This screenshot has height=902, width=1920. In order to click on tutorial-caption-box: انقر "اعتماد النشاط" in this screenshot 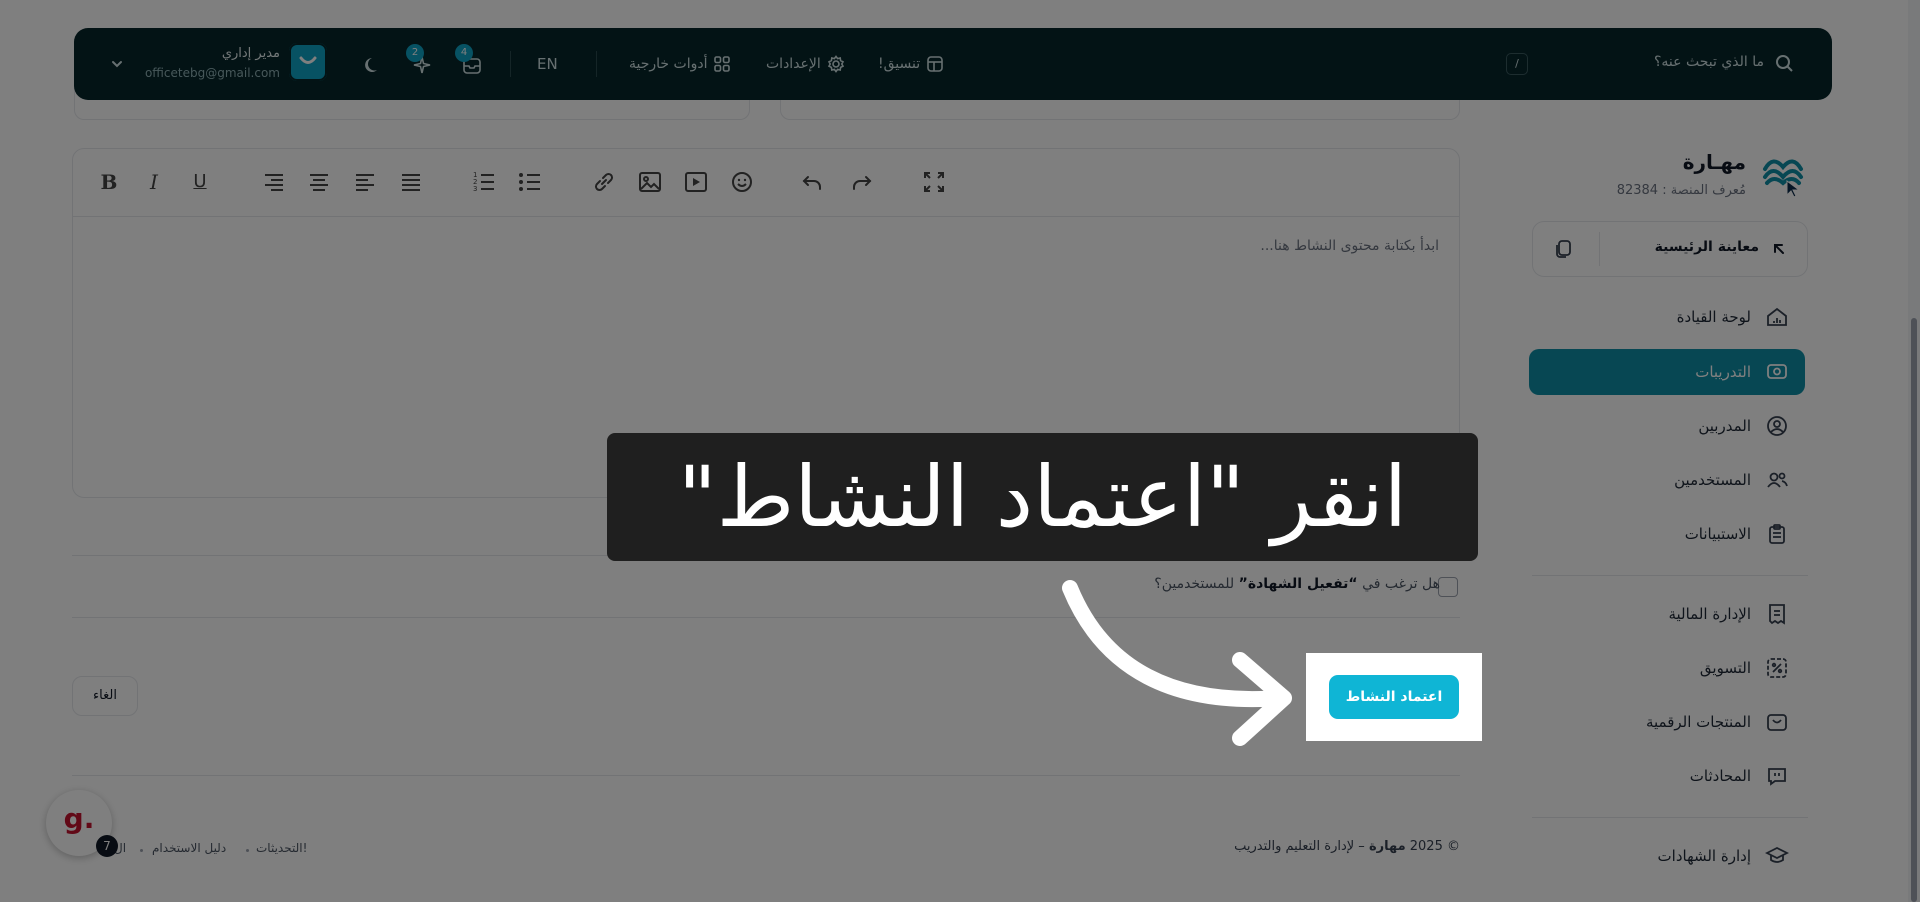, I will do `click(1042, 497)`.